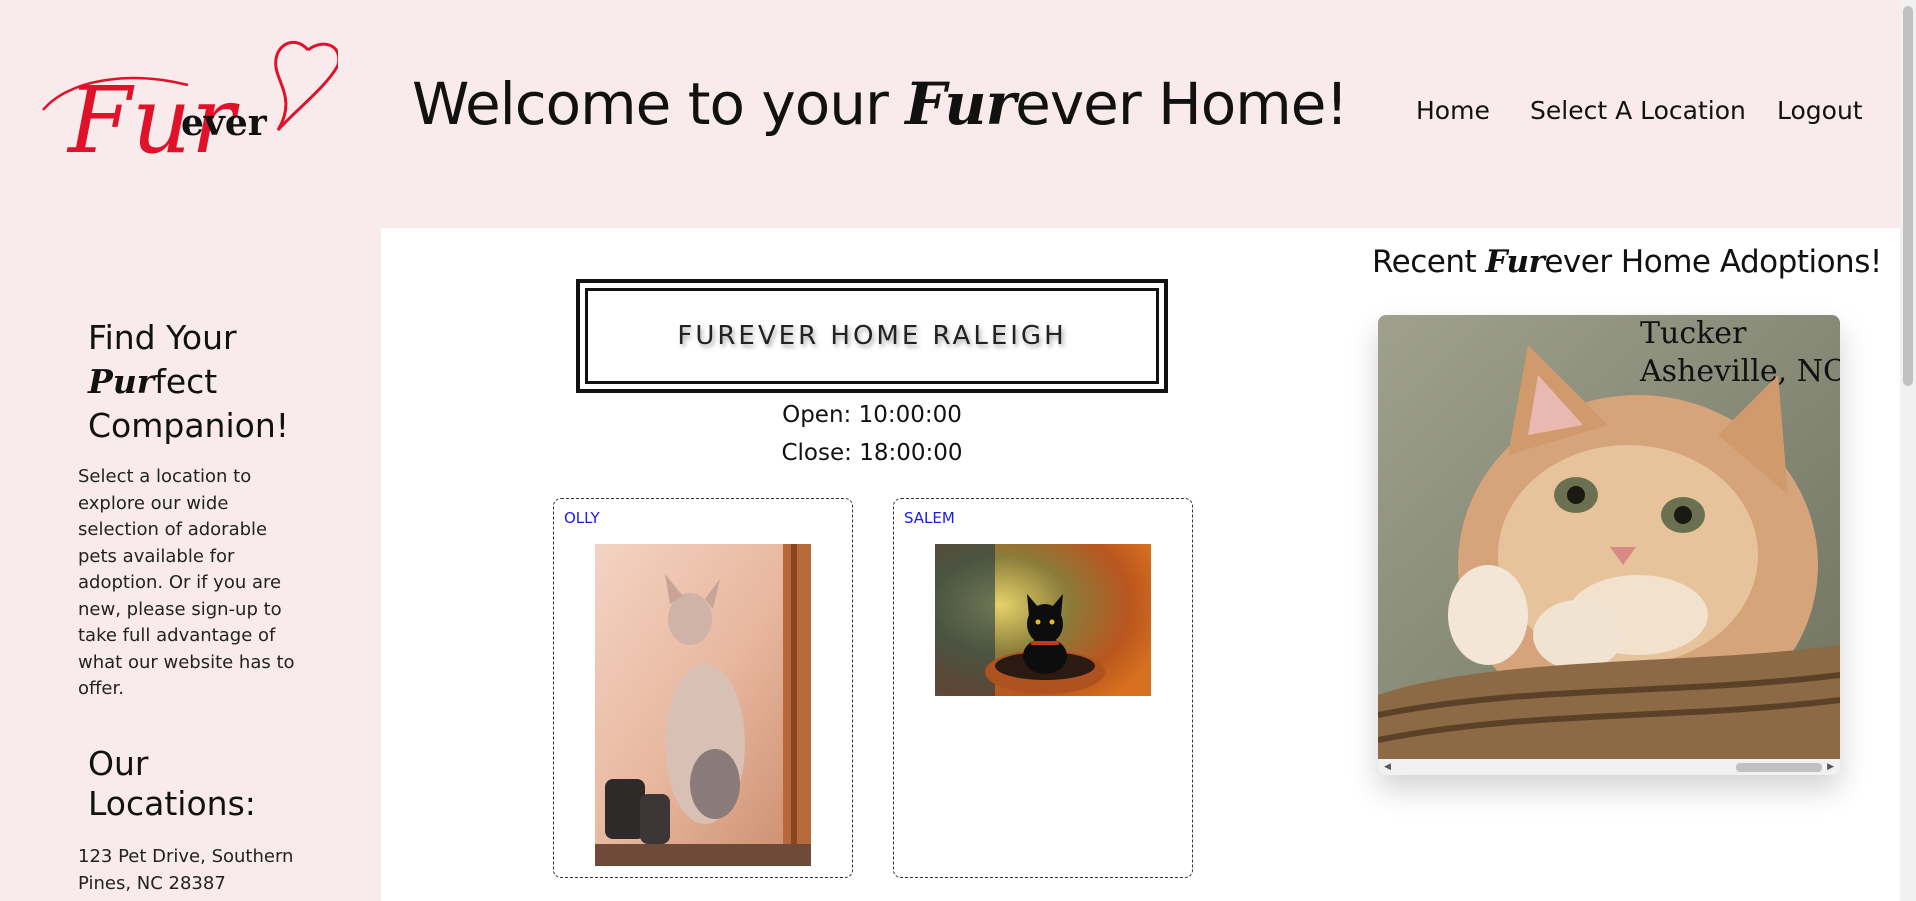  I want to click on orange-cat-photo: Tucker Asheville, NC, so click(1609, 537).